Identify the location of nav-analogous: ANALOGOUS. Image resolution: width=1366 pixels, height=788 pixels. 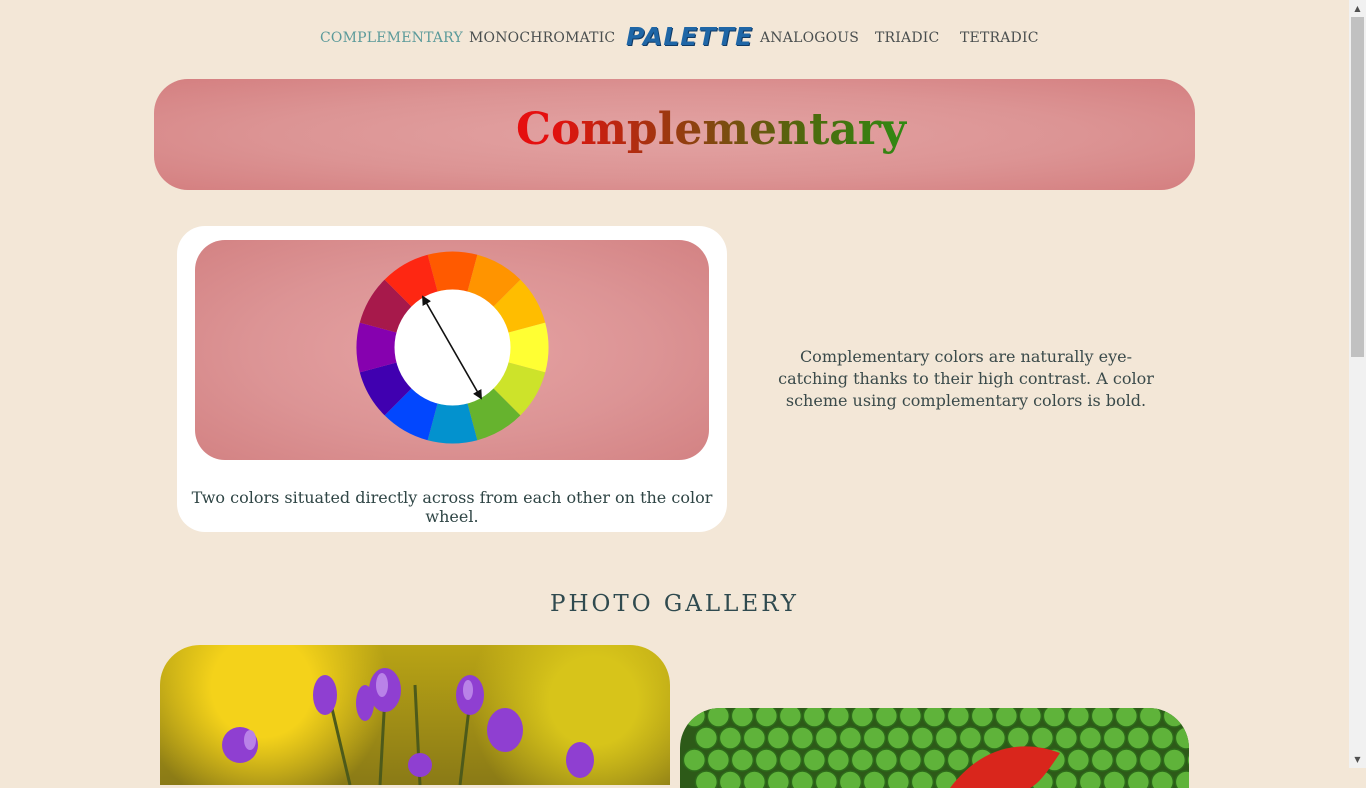
(809, 38).